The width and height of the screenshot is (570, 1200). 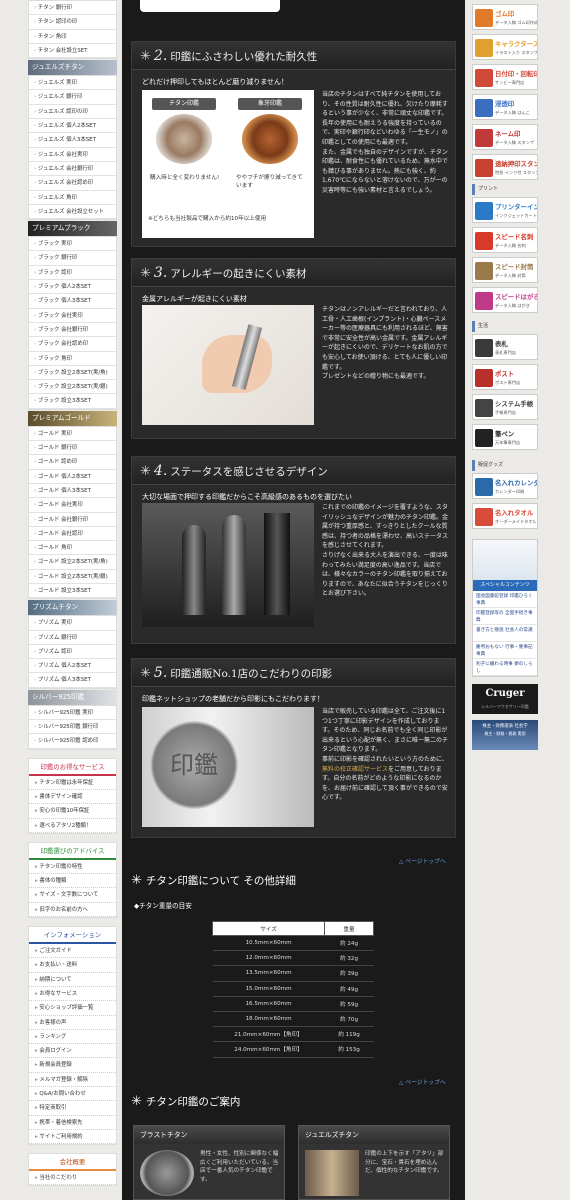 What do you see at coordinates (72, 1137) in the screenshot?
I see `nav-box-item: サイトご利用規約` at bounding box center [72, 1137].